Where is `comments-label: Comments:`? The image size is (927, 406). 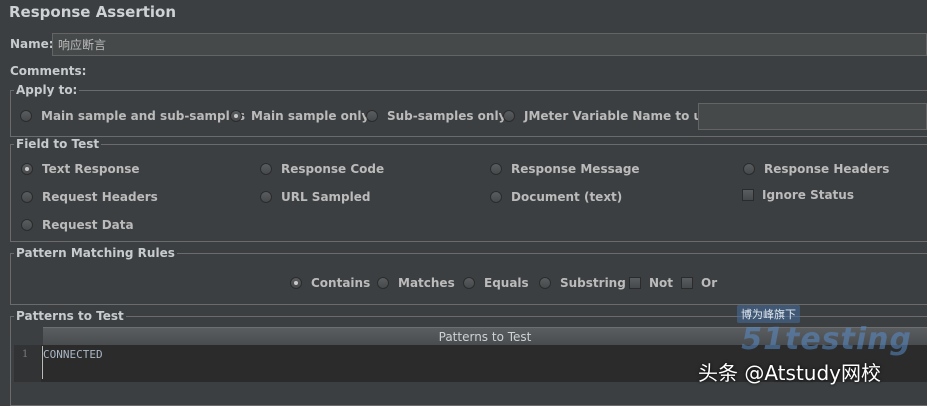
comments-label: Comments: is located at coordinates (48, 71).